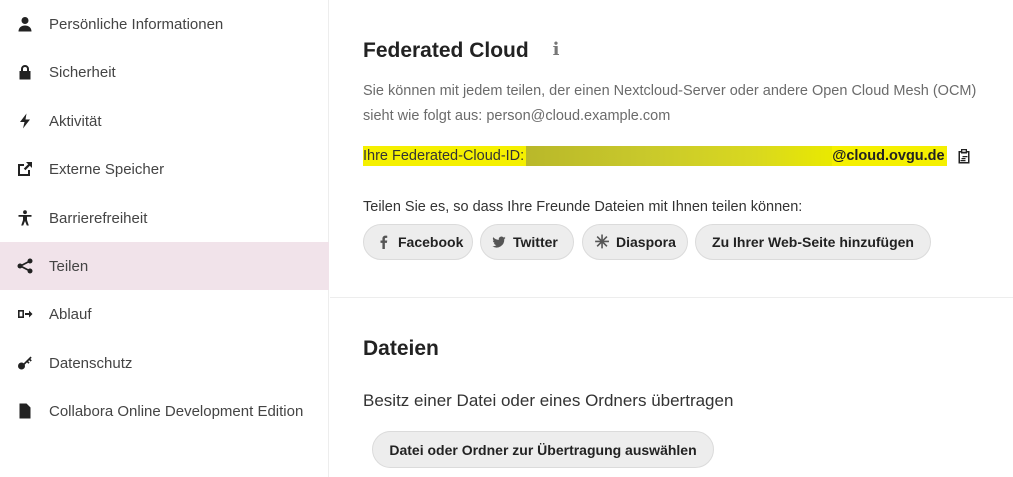  What do you see at coordinates (107, 169) in the screenshot?
I see `sidebar-item-label: Externe Speicher` at bounding box center [107, 169].